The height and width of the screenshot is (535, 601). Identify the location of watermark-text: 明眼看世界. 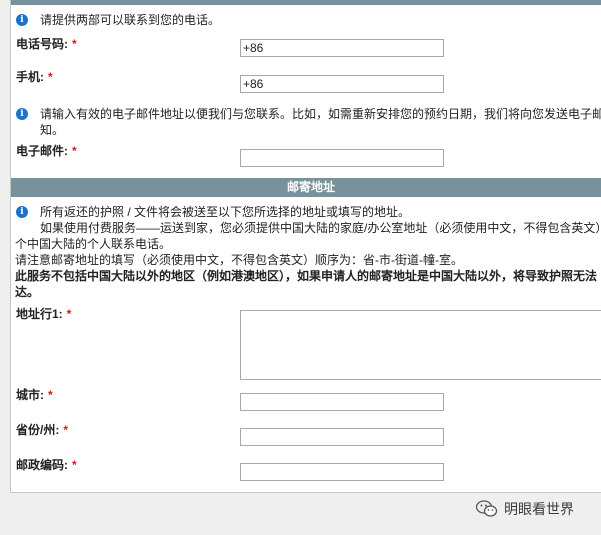
(539, 509).